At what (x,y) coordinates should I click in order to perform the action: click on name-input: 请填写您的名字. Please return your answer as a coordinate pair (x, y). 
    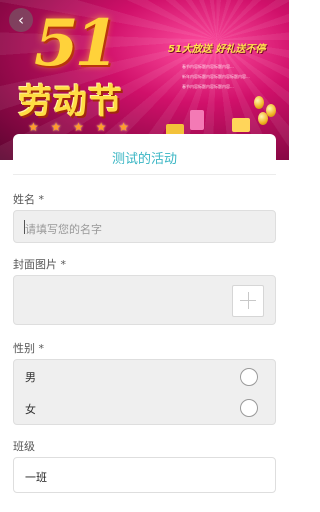
    Looking at the image, I should click on (144, 226).